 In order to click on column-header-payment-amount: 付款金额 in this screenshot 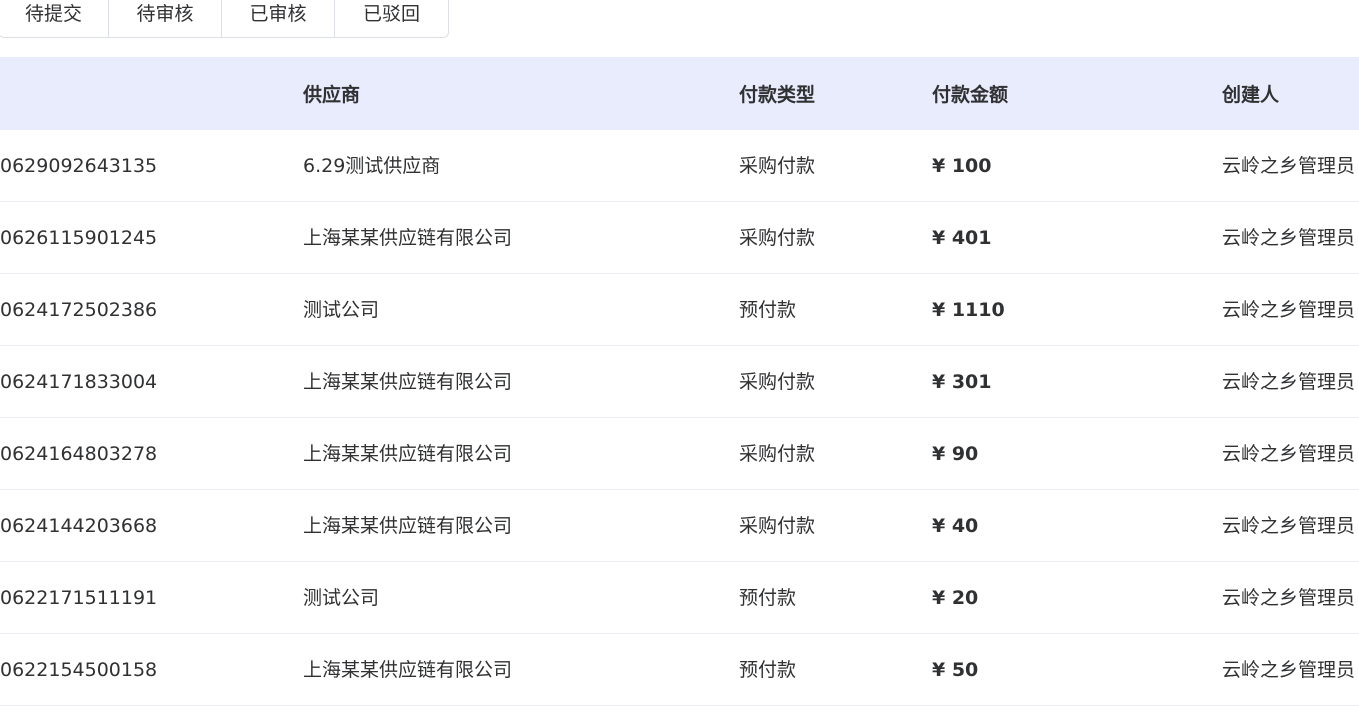, I will do `click(970, 95)`.